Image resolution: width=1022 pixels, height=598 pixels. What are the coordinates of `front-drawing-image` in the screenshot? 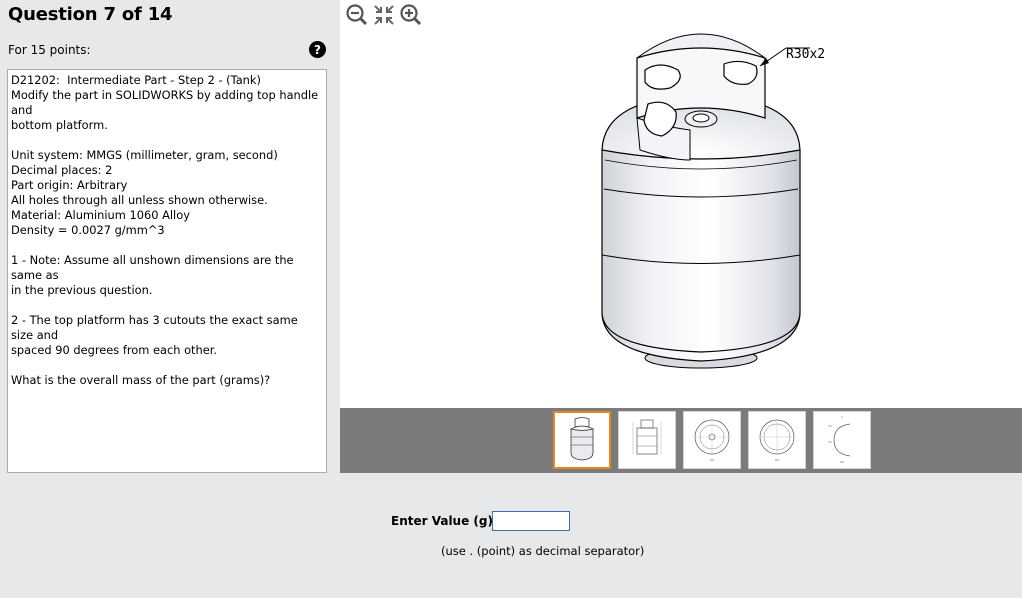 It's located at (647, 437).